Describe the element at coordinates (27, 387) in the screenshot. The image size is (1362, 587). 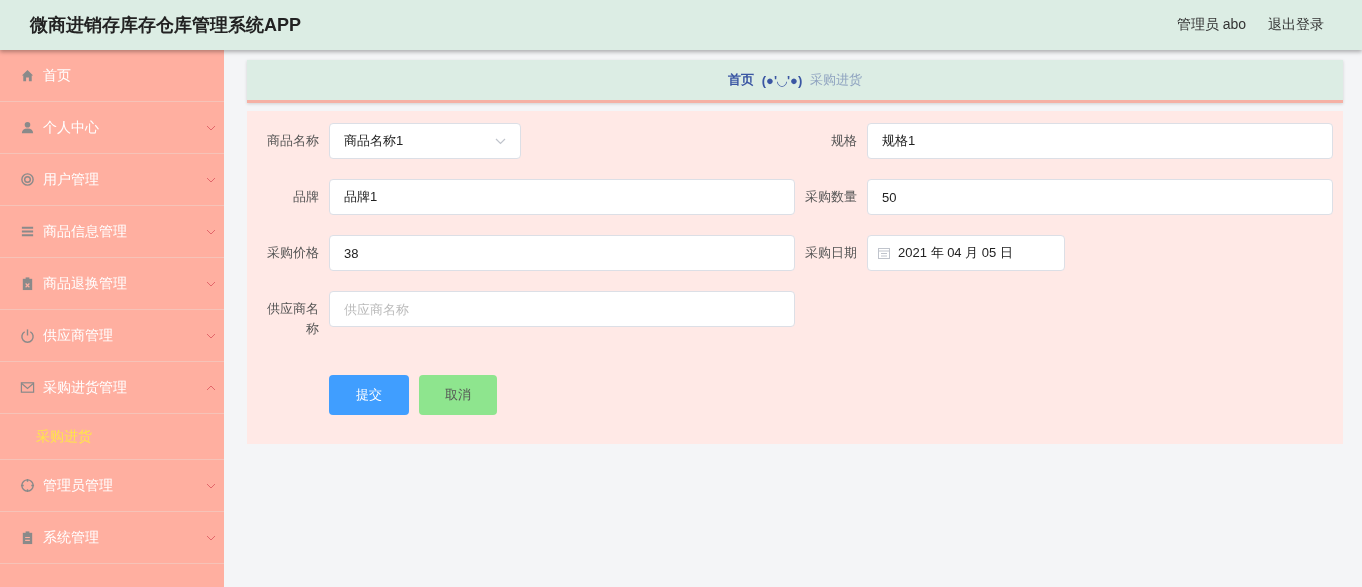
I see `mail-icon` at that location.